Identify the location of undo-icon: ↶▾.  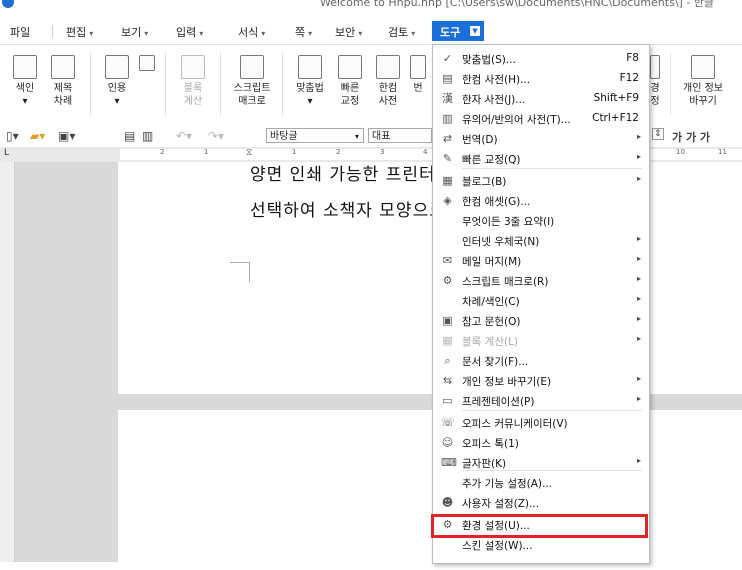
(184, 136).